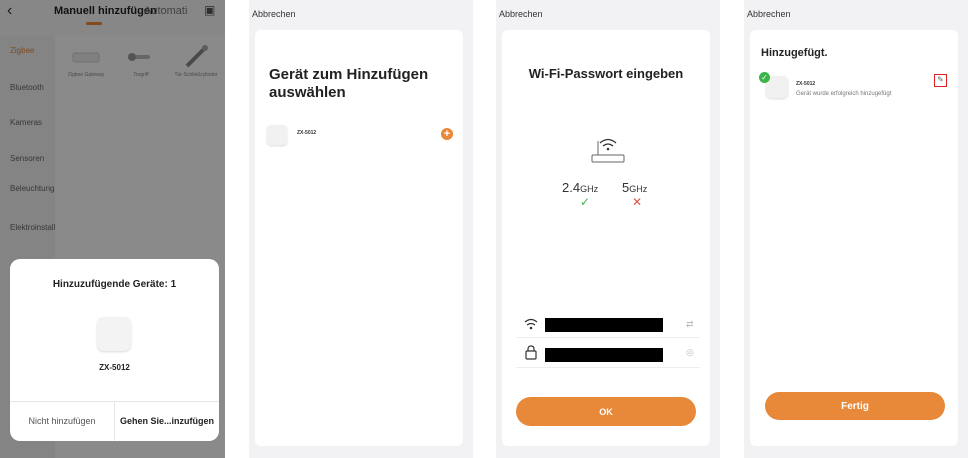 The height and width of the screenshot is (458, 968). I want to click on wifi-icon, so click(531, 324).